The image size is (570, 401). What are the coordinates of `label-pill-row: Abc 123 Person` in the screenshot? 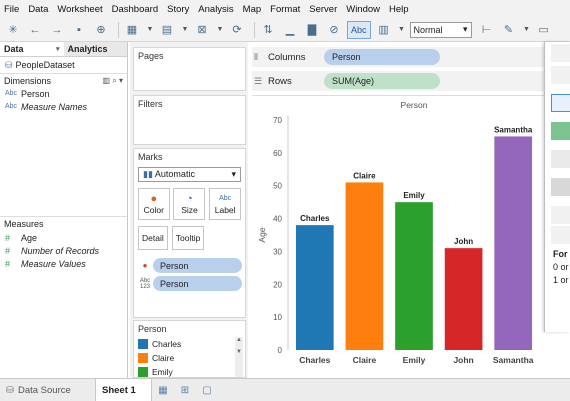 It's located at (189, 283).